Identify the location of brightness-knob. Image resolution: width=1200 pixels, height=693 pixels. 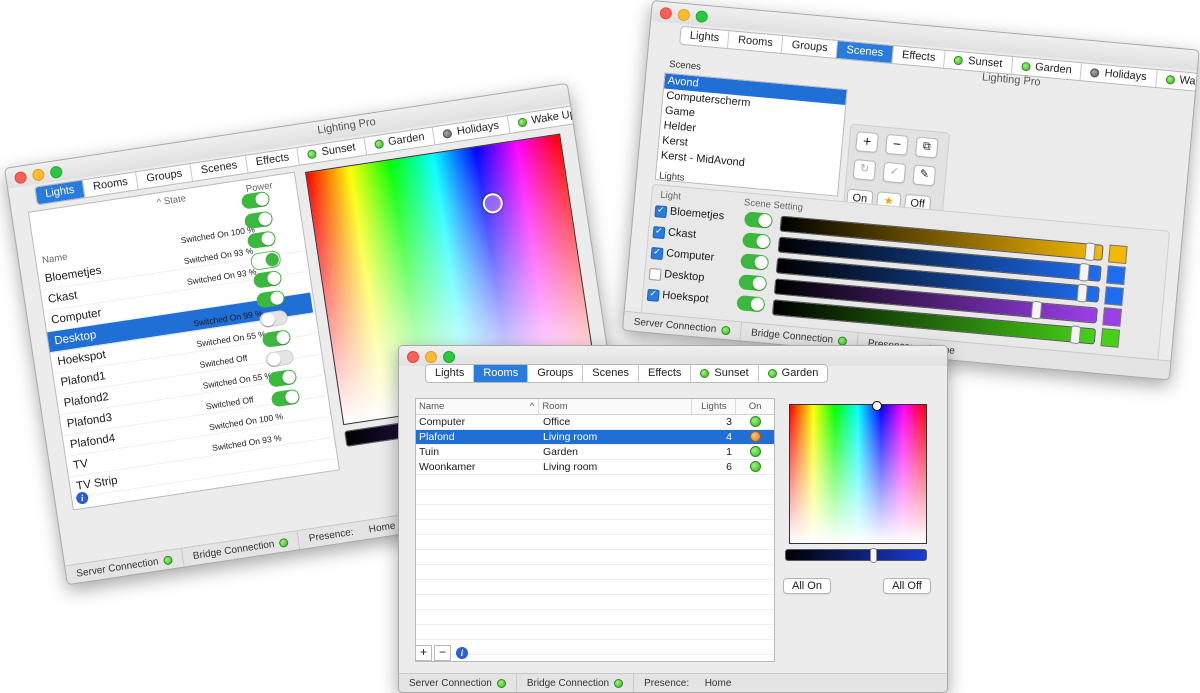
(873, 555).